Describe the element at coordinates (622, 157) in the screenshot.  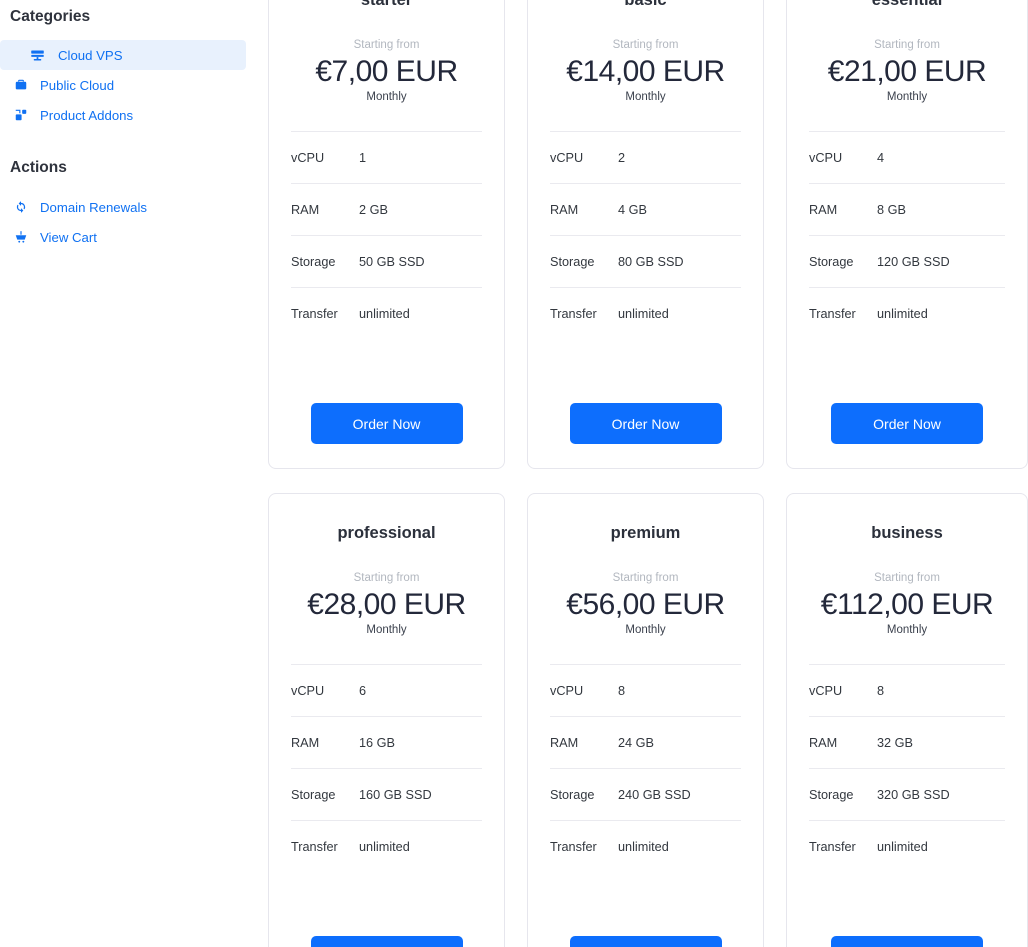
I see `spec-value: 2` at that location.